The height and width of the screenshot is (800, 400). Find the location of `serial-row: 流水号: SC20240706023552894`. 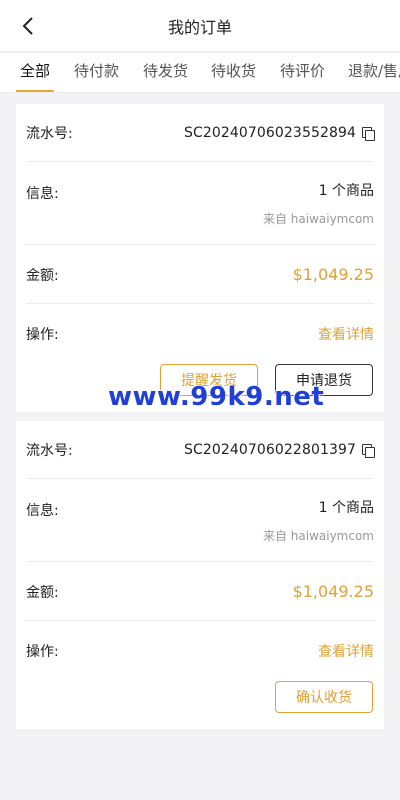

serial-row: 流水号: SC20240706023552894 is located at coordinates (200, 133).